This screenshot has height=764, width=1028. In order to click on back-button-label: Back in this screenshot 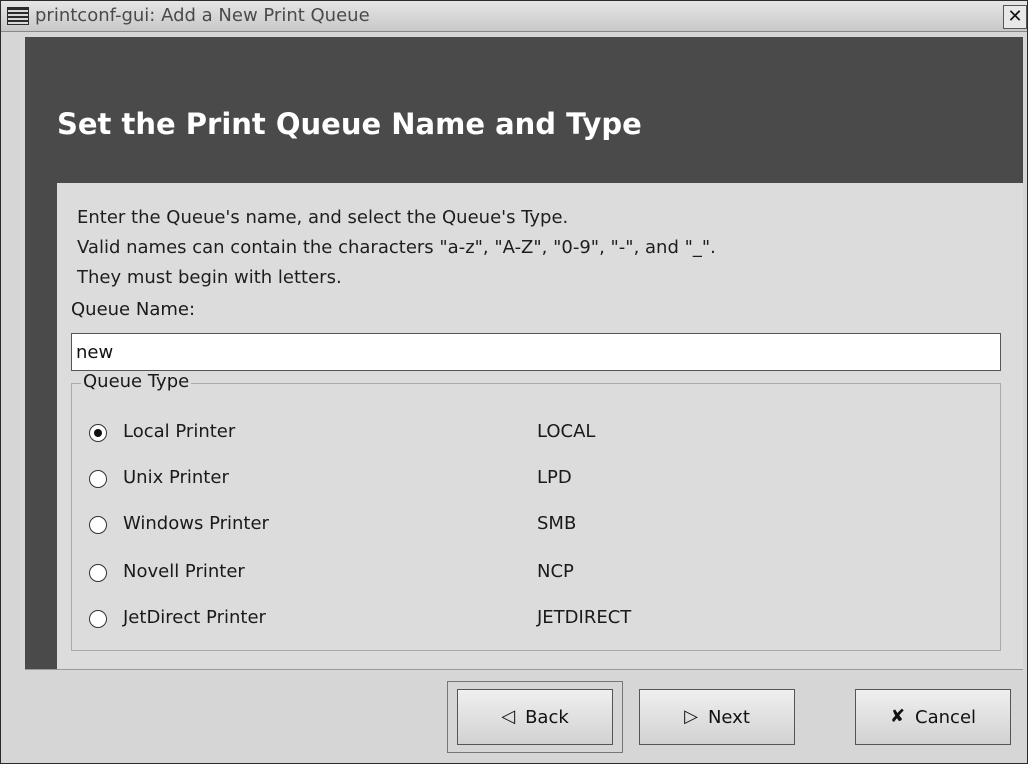, I will do `click(547, 717)`.